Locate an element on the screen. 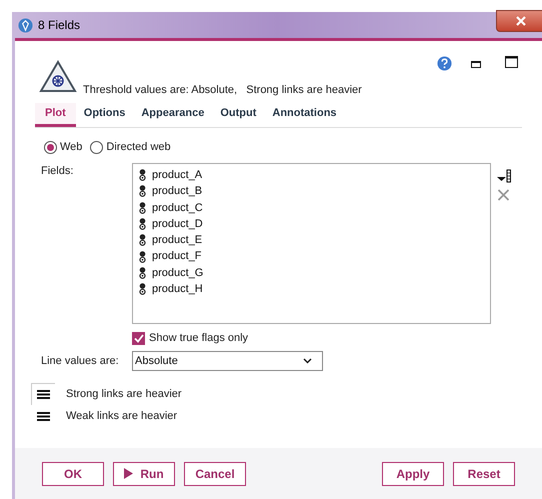 The image size is (542, 499). app-icon is located at coordinates (25, 25).